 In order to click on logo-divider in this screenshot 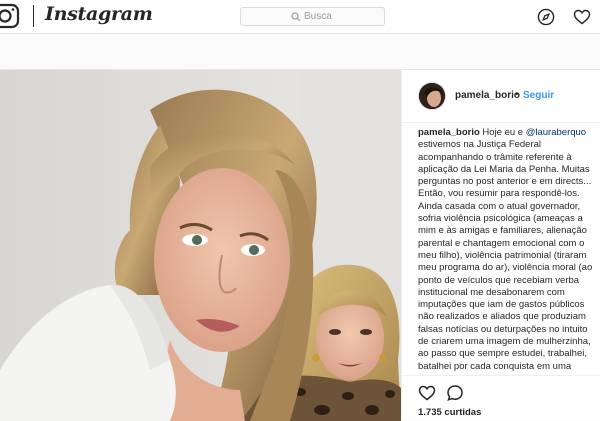, I will do `click(33, 16)`.